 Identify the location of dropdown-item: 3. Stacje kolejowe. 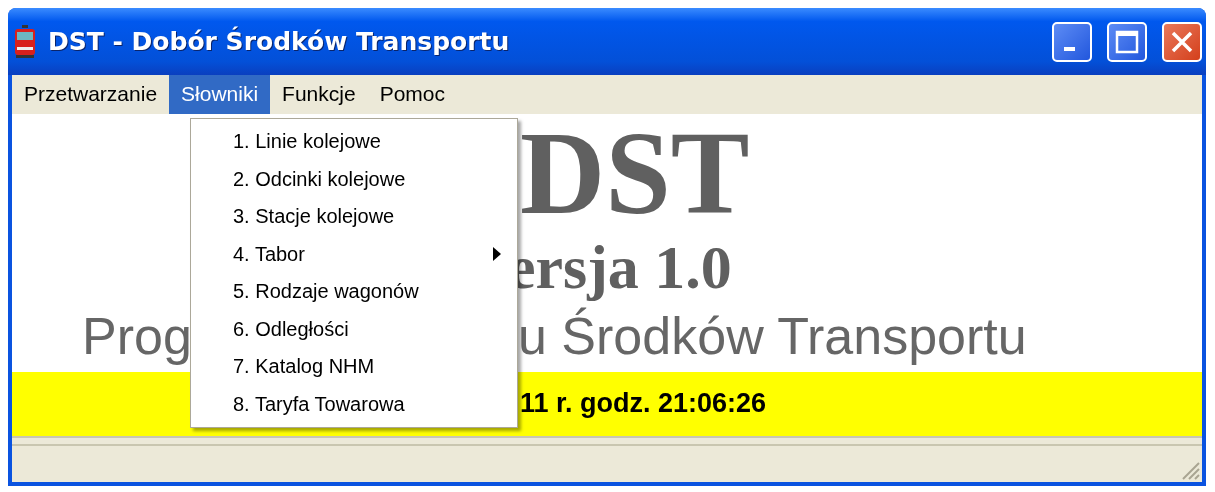
(354, 217).